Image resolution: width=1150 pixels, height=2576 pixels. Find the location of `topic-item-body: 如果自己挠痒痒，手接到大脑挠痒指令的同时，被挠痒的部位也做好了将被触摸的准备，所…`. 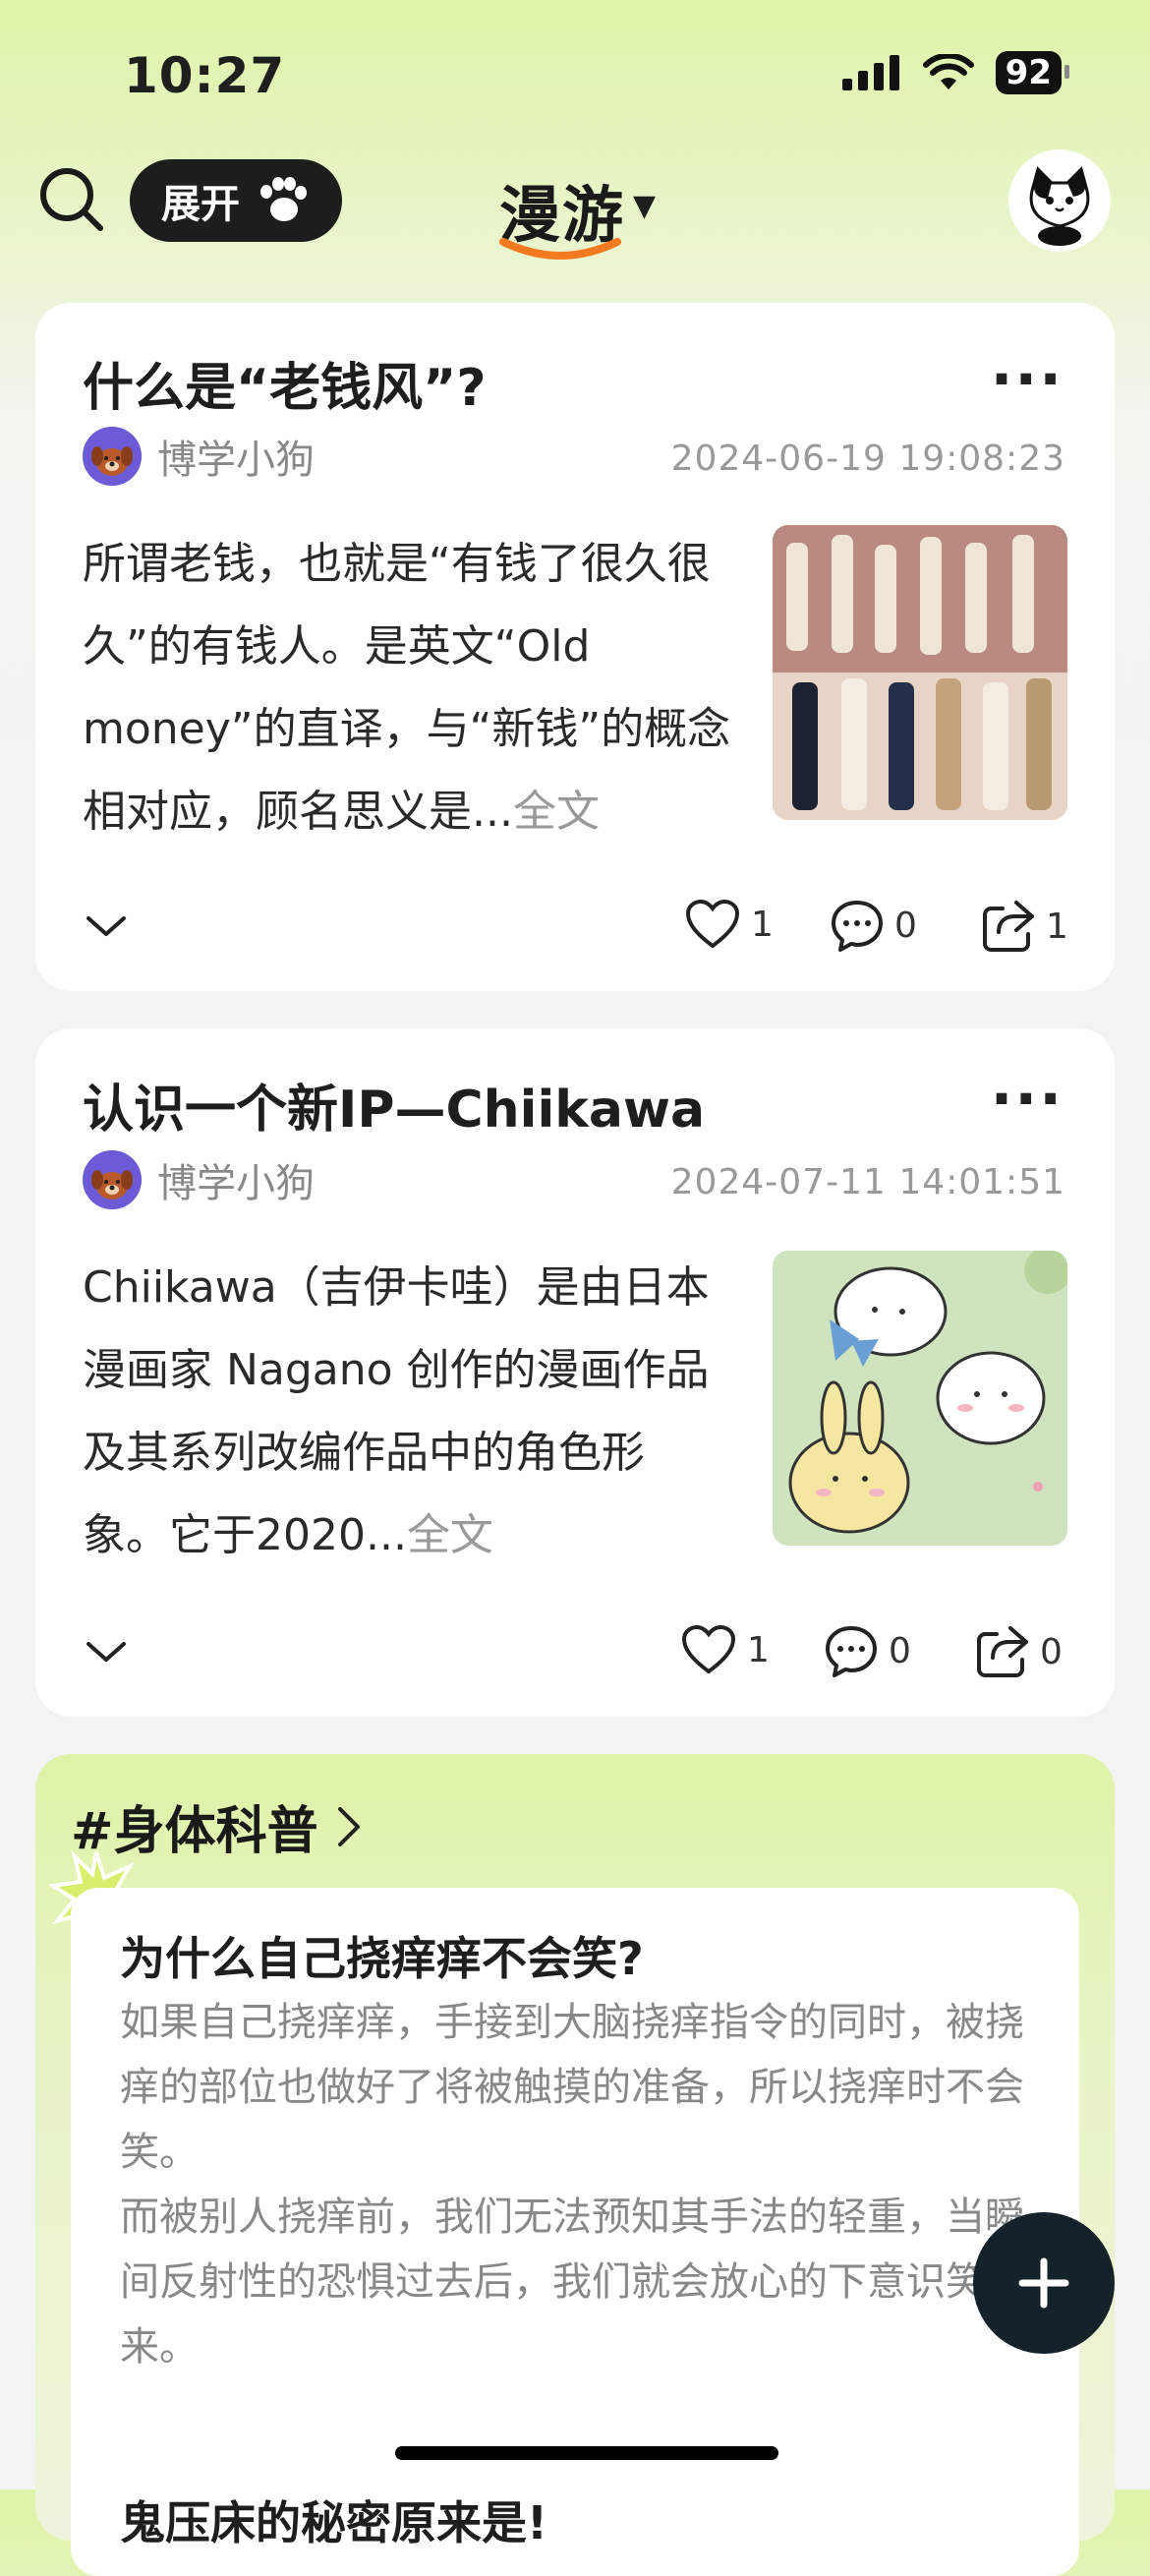

topic-item-body: 如果自己挠痒痒，手接到大脑挠痒指令的同时，被挠痒的部位也做好了将被触摸的准备，所… is located at coordinates (577, 2184).